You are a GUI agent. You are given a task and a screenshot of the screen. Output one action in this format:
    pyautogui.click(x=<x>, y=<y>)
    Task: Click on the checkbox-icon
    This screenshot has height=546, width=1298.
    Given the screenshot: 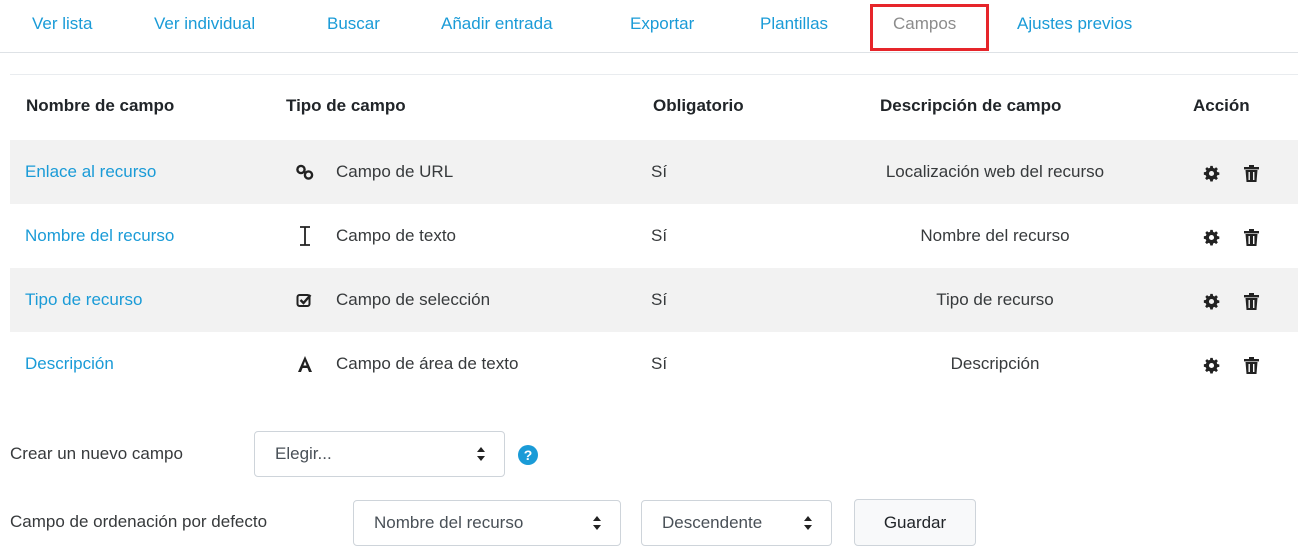 What is the action you would take?
    pyautogui.click(x=305, y=300)
    